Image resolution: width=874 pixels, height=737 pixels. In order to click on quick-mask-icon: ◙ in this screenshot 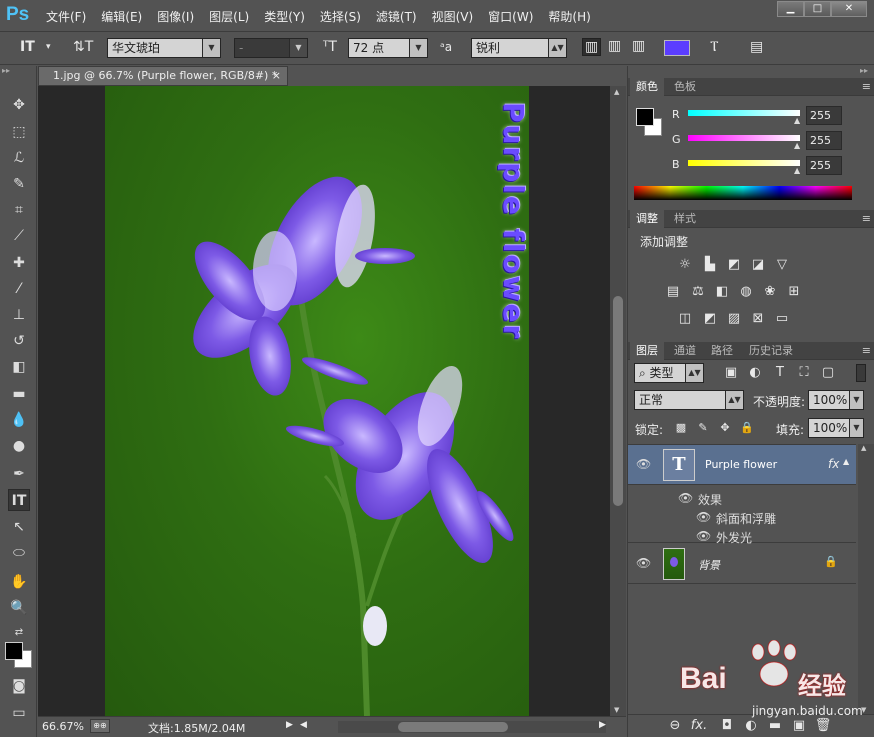, I will do `click(19, 686)`.